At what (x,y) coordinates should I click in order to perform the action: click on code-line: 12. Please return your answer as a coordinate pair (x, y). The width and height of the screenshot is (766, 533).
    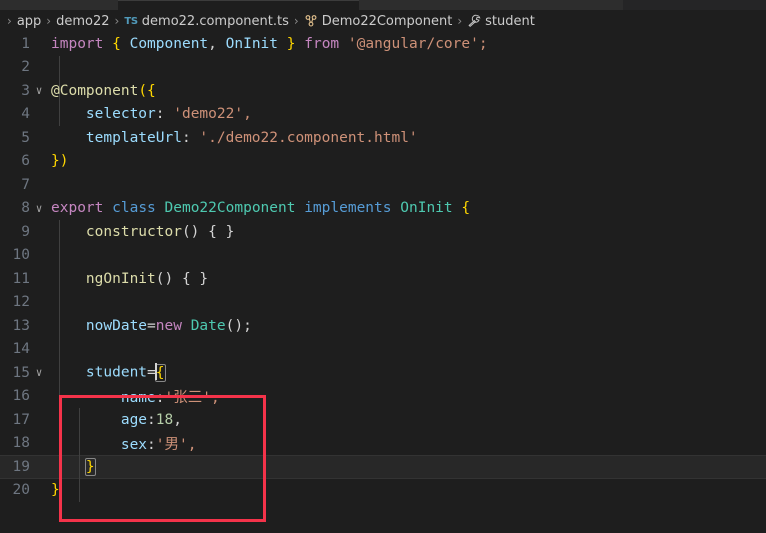
    Looking at the image, I should click on (383, 303).